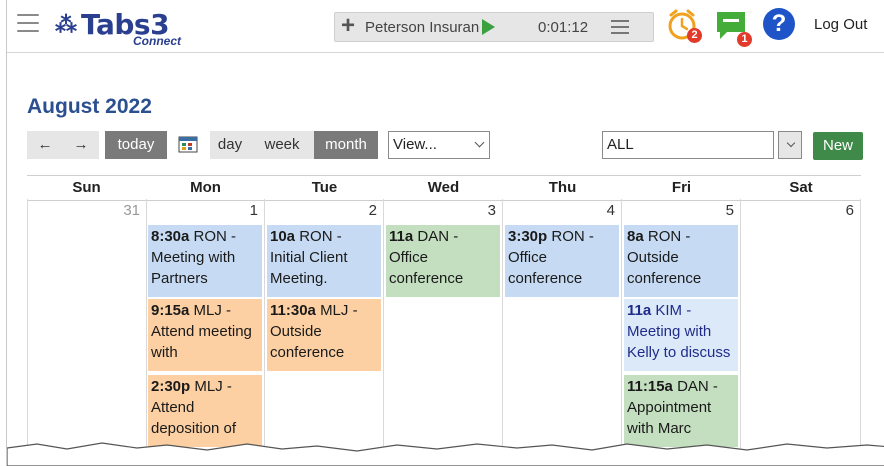 This screenshot has height=466, width=884. Describe the element at coordinates (681, 188) in the screenshot. I see `day-header-fri: Fri` at that location.